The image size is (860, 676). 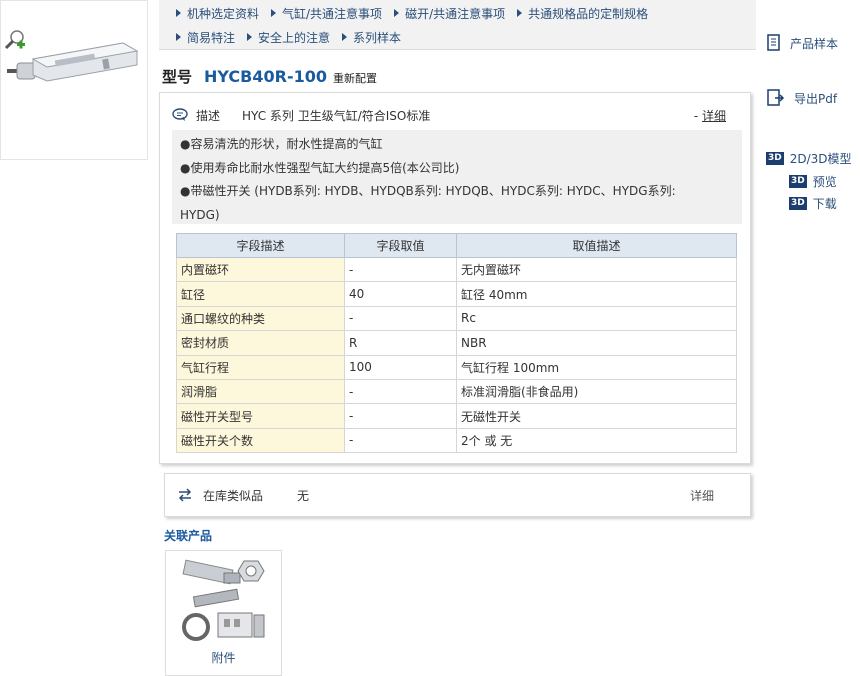 I want to click on swap-icon, so click(x=185, y=495).